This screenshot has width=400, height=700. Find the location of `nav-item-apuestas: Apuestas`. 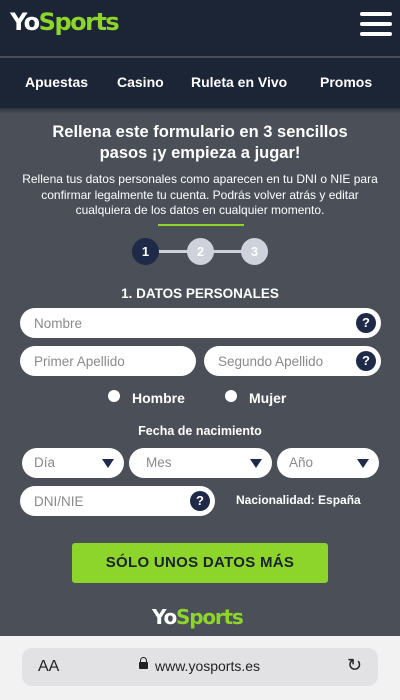

nav-item-apuestas: Apuestas is located at coordinates (56, 82).